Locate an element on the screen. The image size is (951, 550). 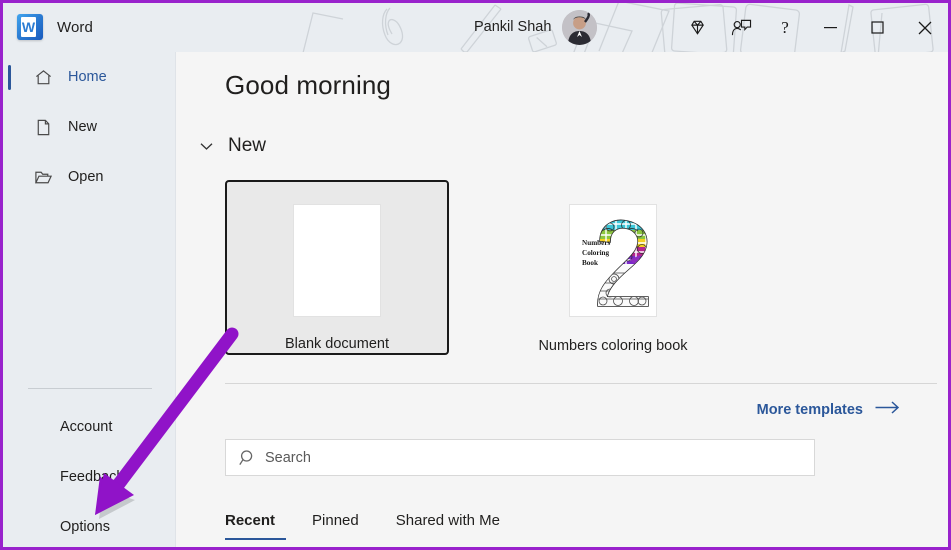
template-card-label: Numbers coloring book is located at coordinates (613, 346).